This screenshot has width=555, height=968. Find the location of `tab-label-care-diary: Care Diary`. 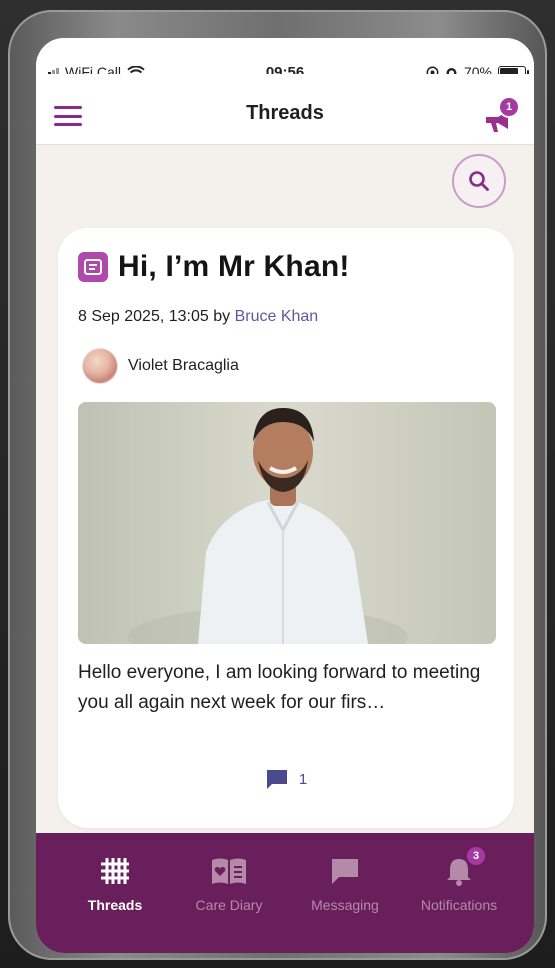

tab-label-care-diary: Care Diary is located at coordinates (229, 905).